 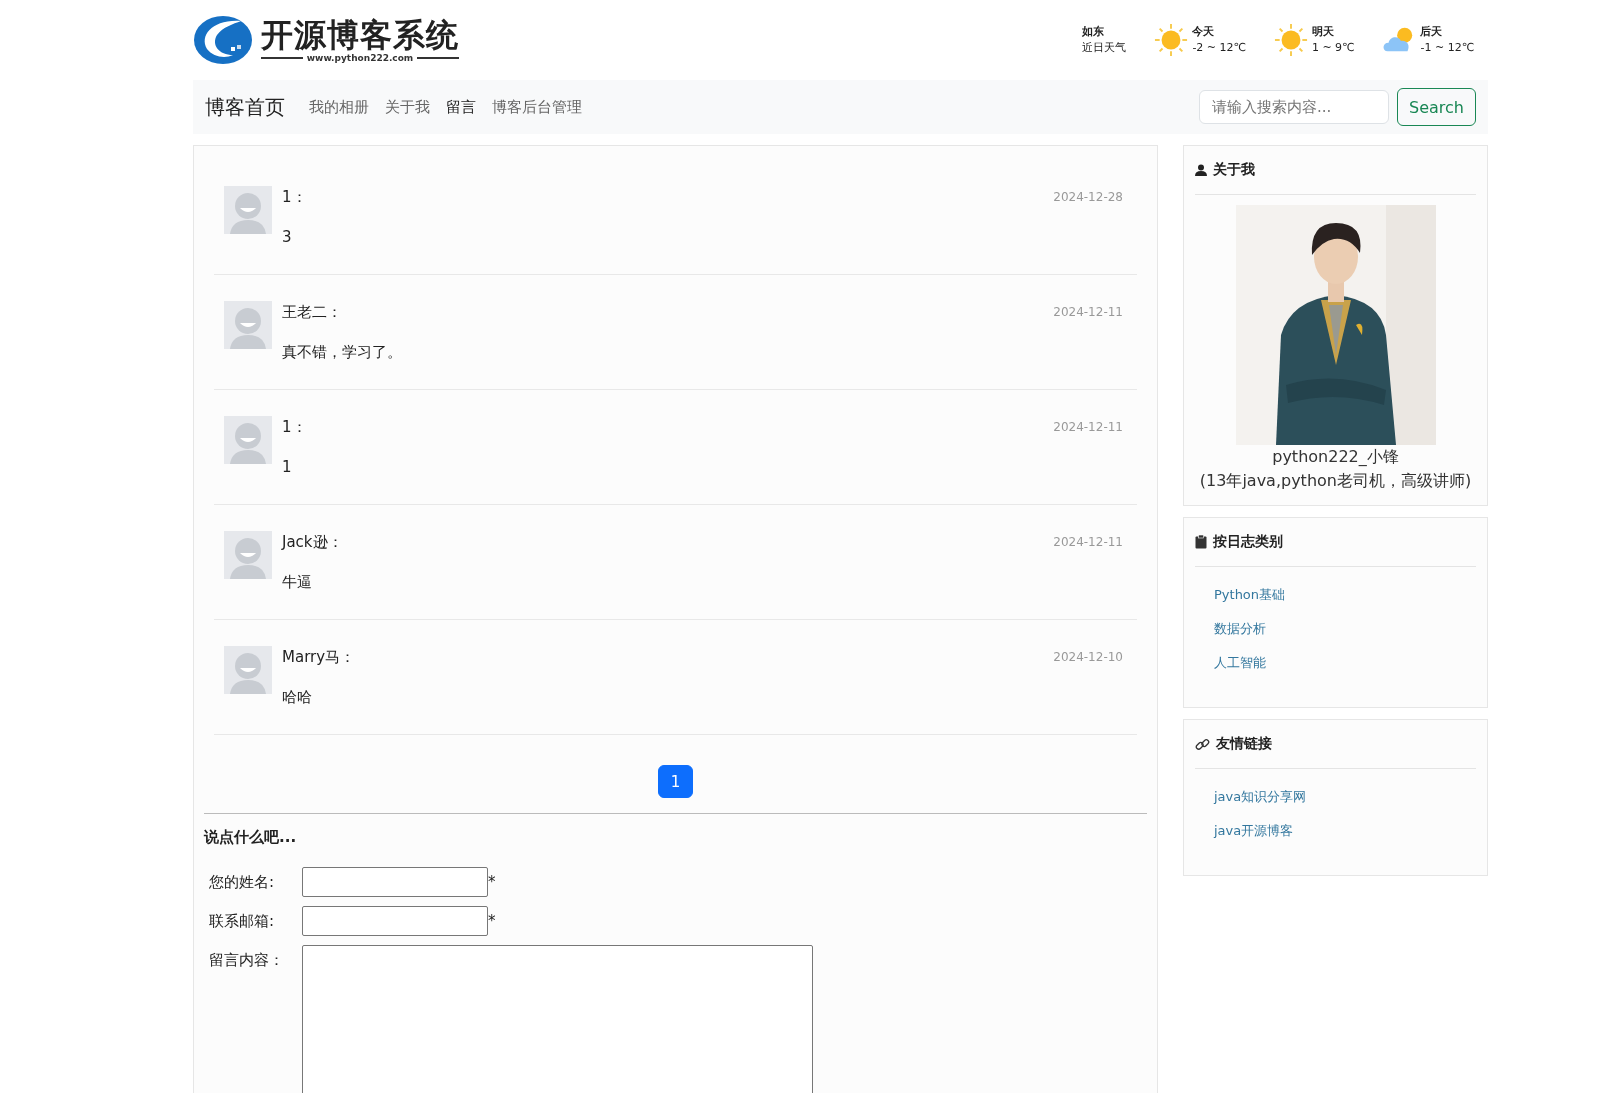 What do you see at coordinates (1201, 170) in the screenshot?
I see `person-icon` at bounding box center [1201, 170].